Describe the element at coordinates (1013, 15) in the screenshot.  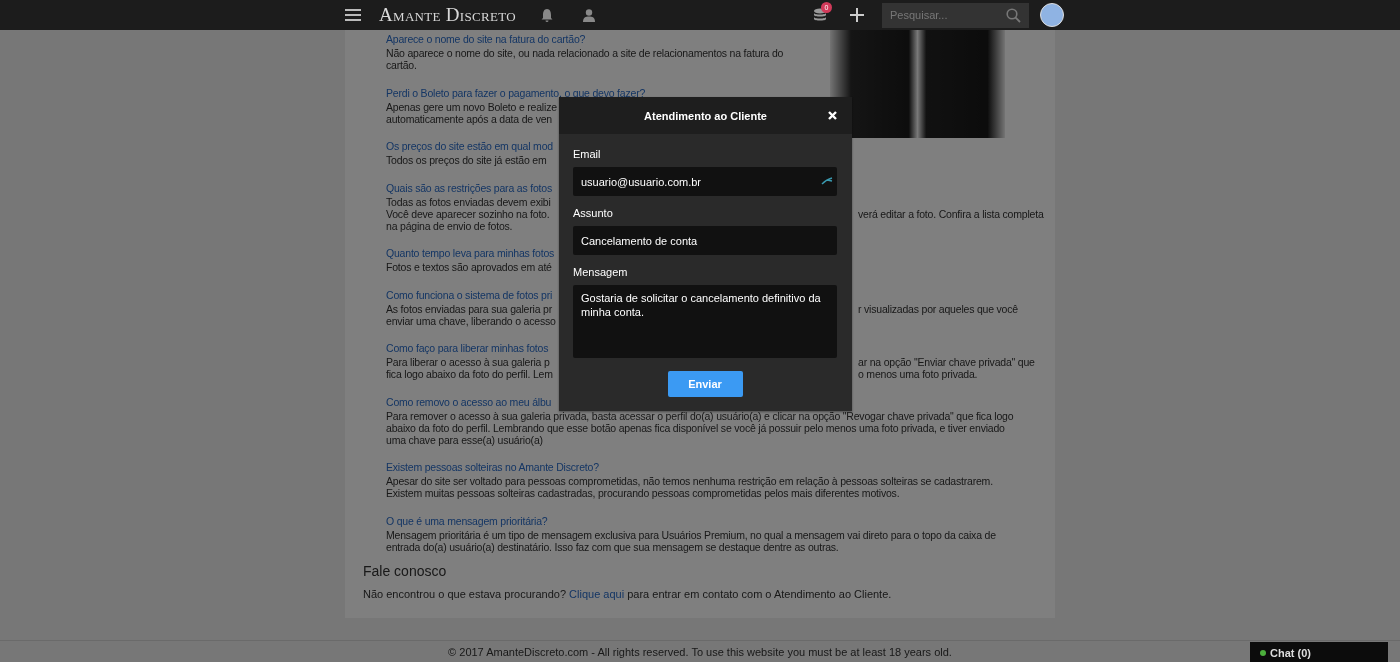
I see `search-icon` at that location.